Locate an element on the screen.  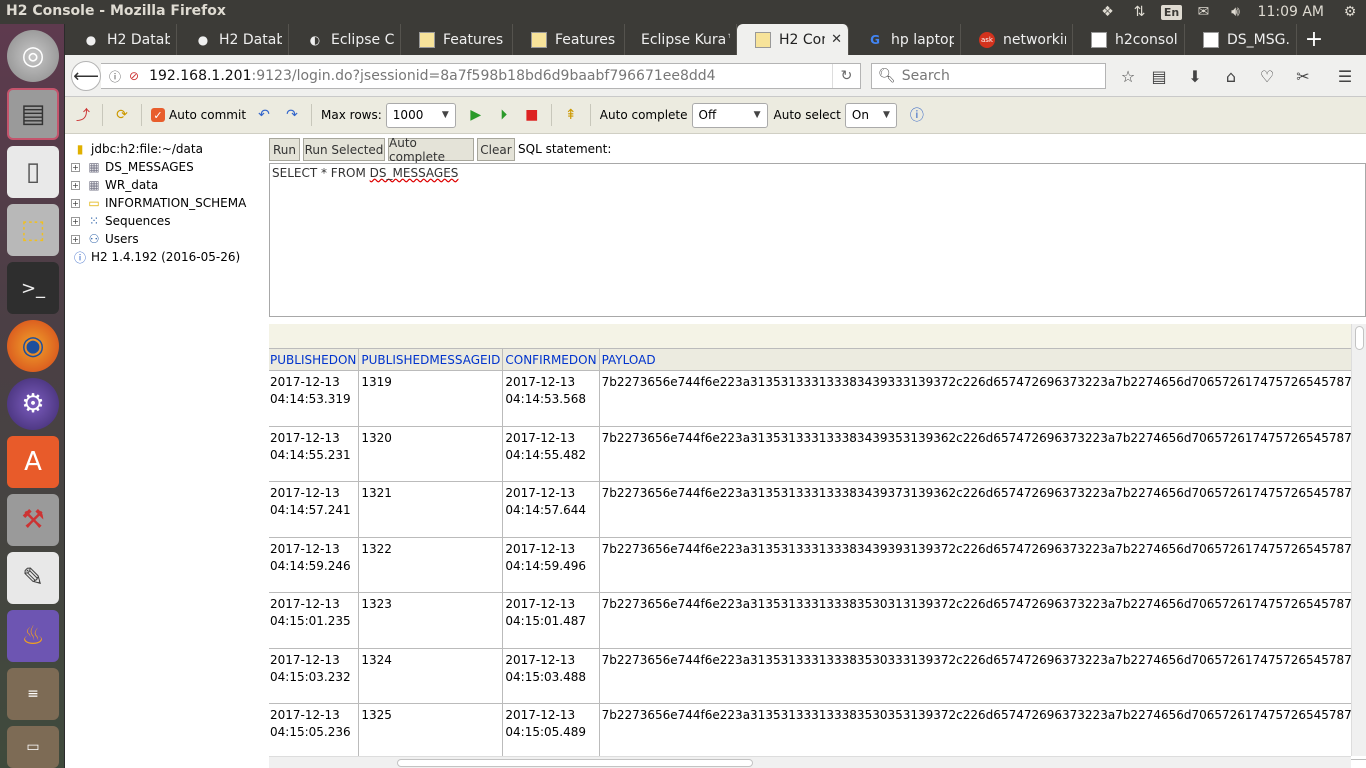
hamburger-menu-icon: ☰ is located at coordinates (1345, 76).